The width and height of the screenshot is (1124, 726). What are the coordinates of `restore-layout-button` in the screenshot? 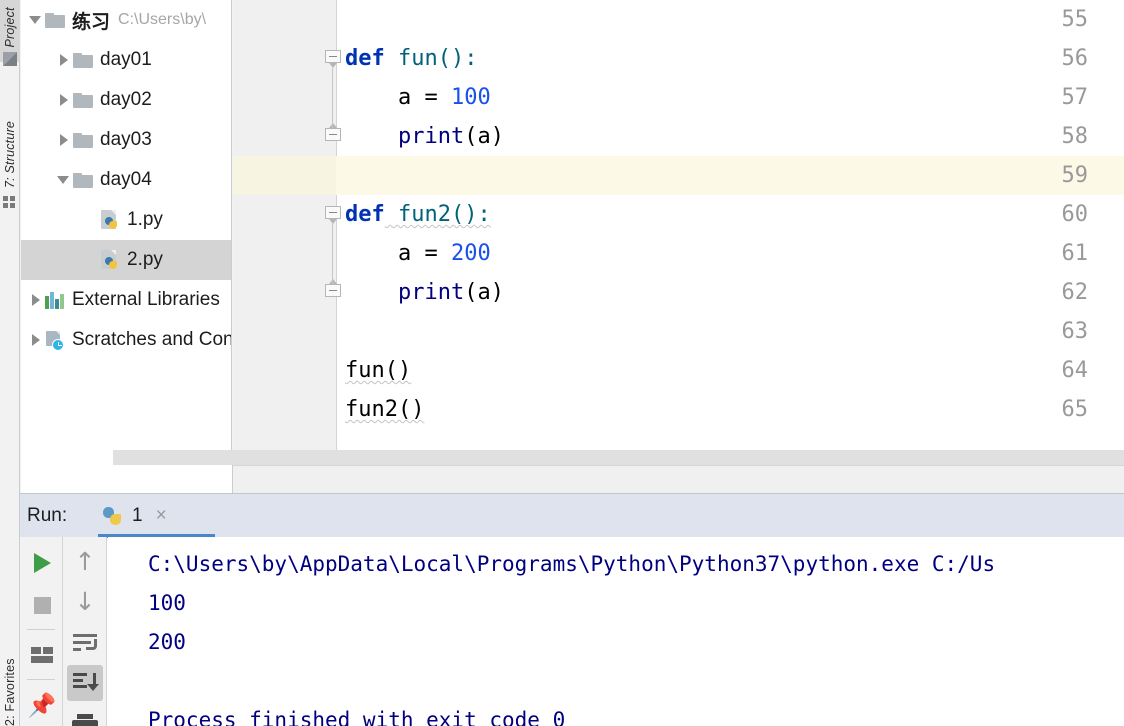 It's located at (42, 655).